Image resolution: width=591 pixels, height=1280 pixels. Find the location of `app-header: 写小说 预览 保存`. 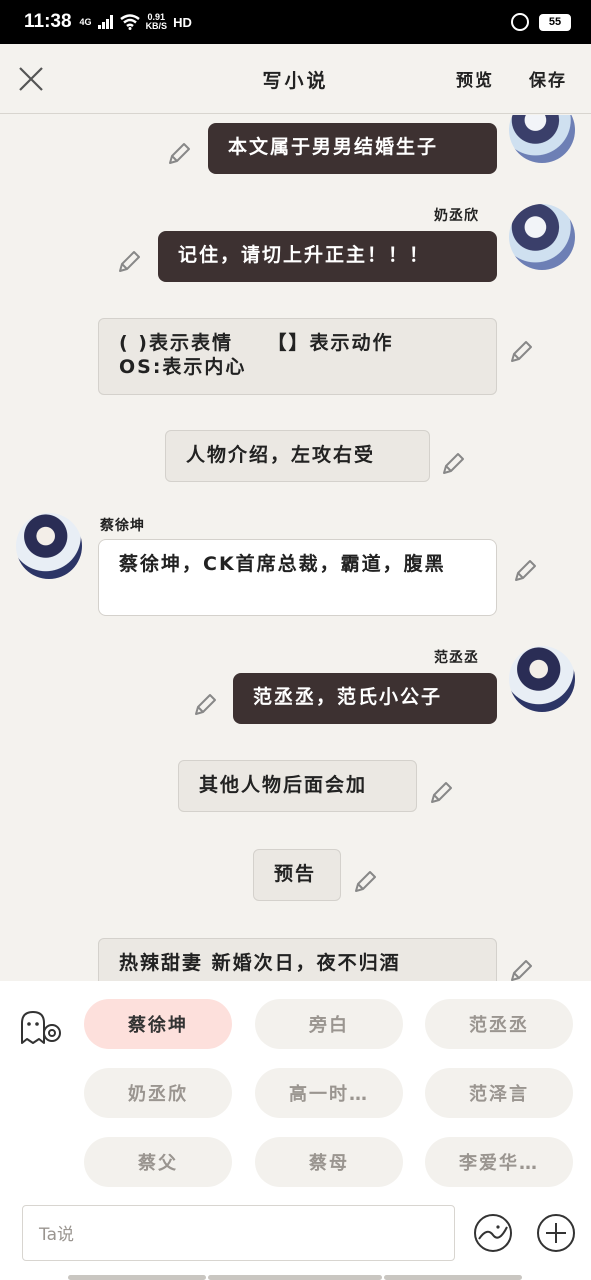

app-header: 写小说 预览 保存 is located at coordinates (295, 79).